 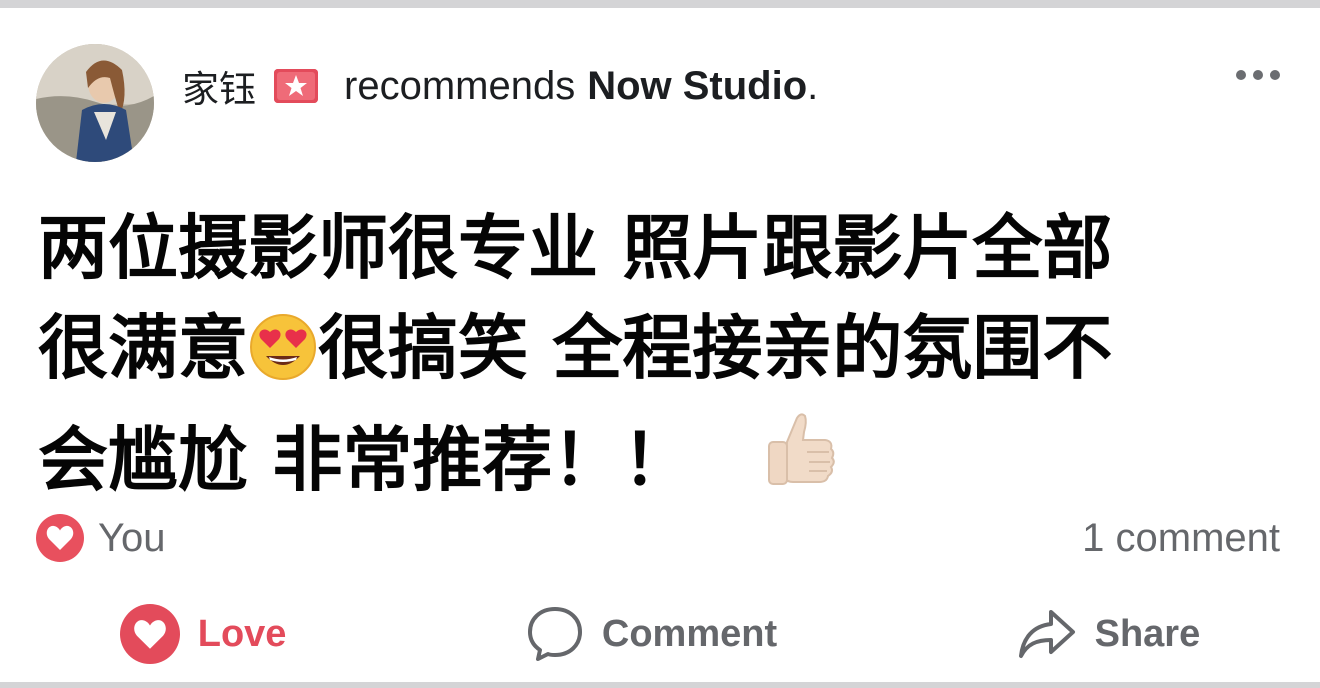 I want to click on reactions-people: You, so click(x=101, y=538).